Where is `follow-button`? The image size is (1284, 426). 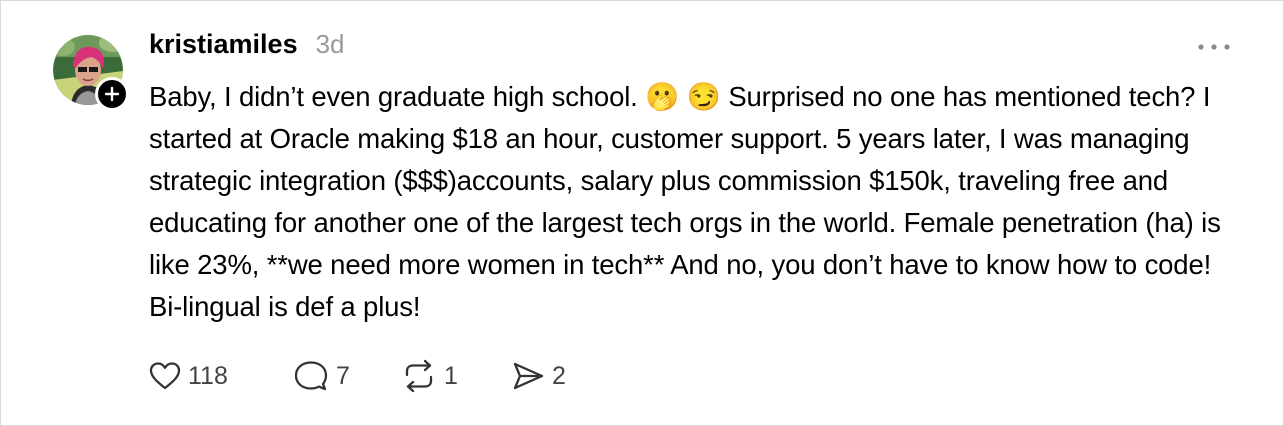
follow-button is located at coordinates (112, 94).